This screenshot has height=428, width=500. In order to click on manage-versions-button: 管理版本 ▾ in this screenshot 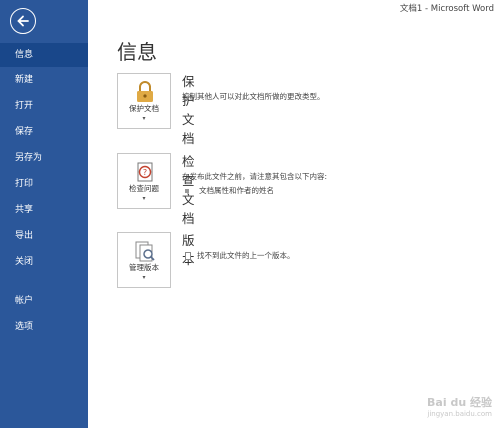, I will do `click(144, 260)`.